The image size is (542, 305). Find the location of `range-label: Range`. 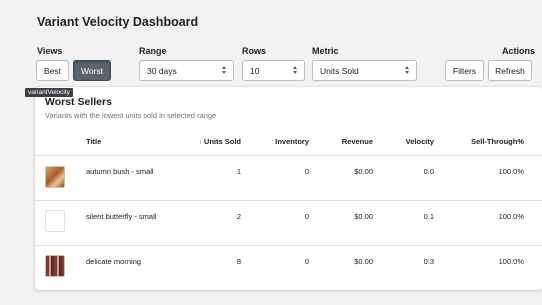

range-label: Range is located at coordinates (153, 51).